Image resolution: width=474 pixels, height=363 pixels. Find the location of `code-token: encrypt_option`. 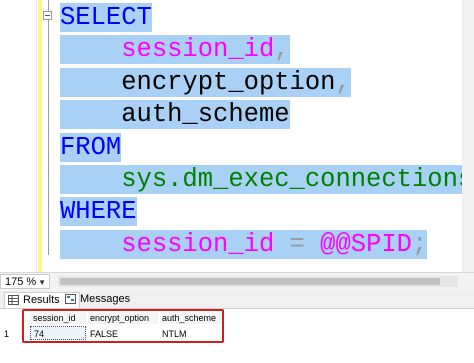

code-token: encrypt_option is located at coordinates (228, 82).